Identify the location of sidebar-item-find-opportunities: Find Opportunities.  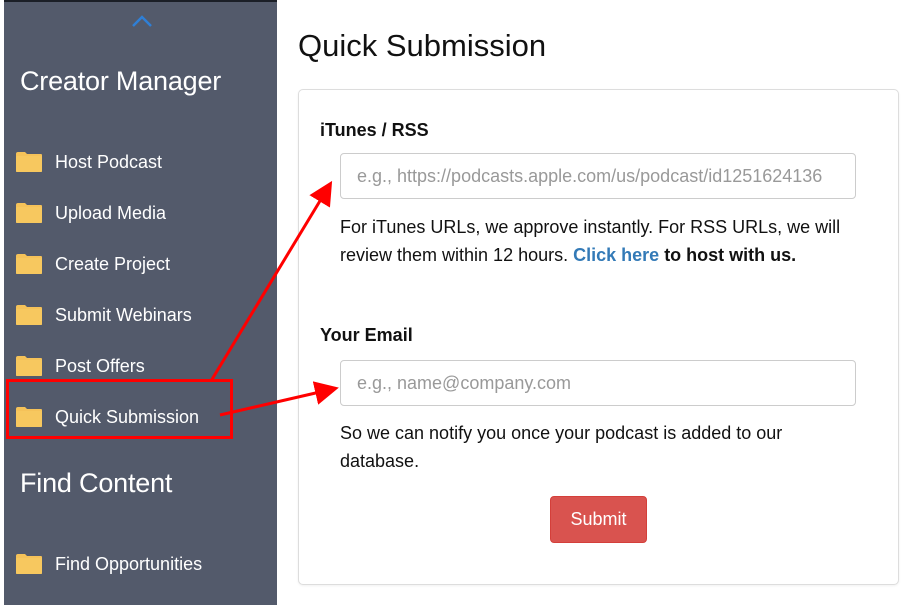
(108, 564).